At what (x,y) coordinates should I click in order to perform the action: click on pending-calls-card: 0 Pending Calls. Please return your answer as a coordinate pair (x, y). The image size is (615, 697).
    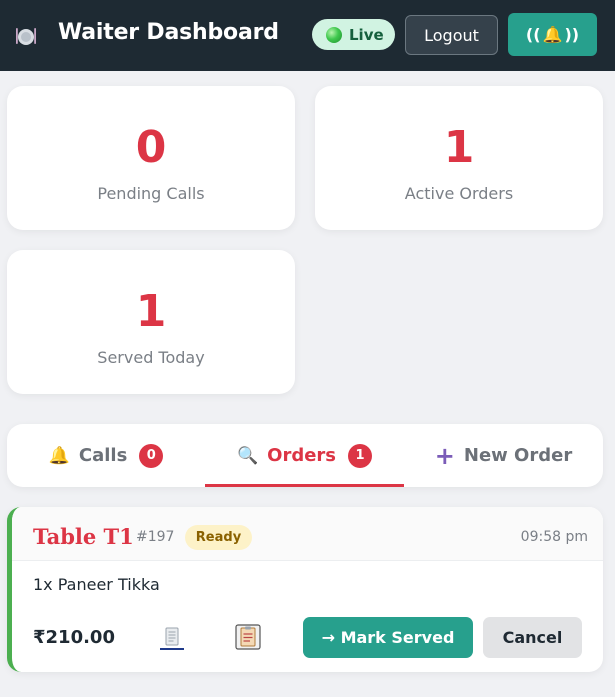
    Looking at the image, I should click on (151, 158).